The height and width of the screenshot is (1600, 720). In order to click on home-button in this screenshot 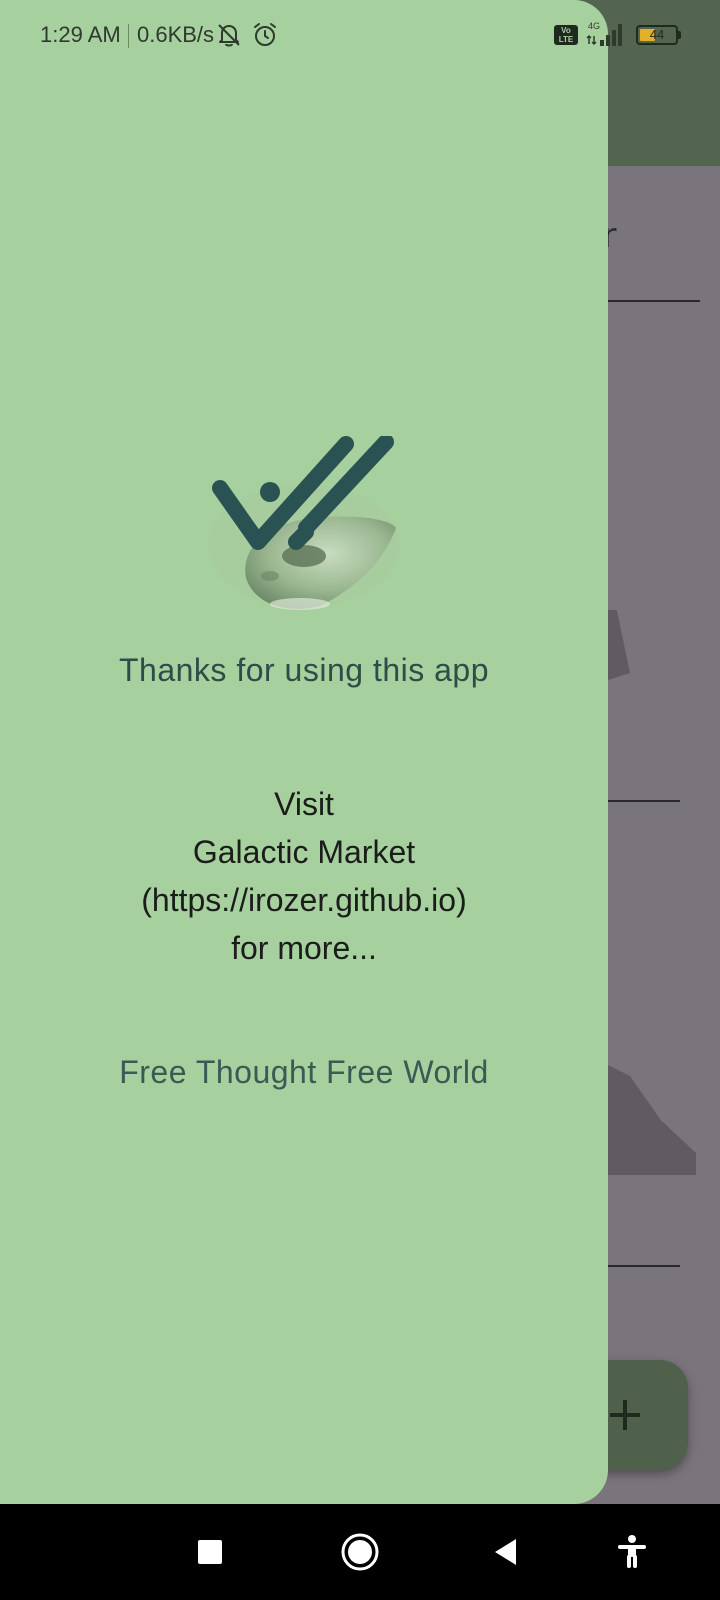, I will do `click(360, 1552)`.